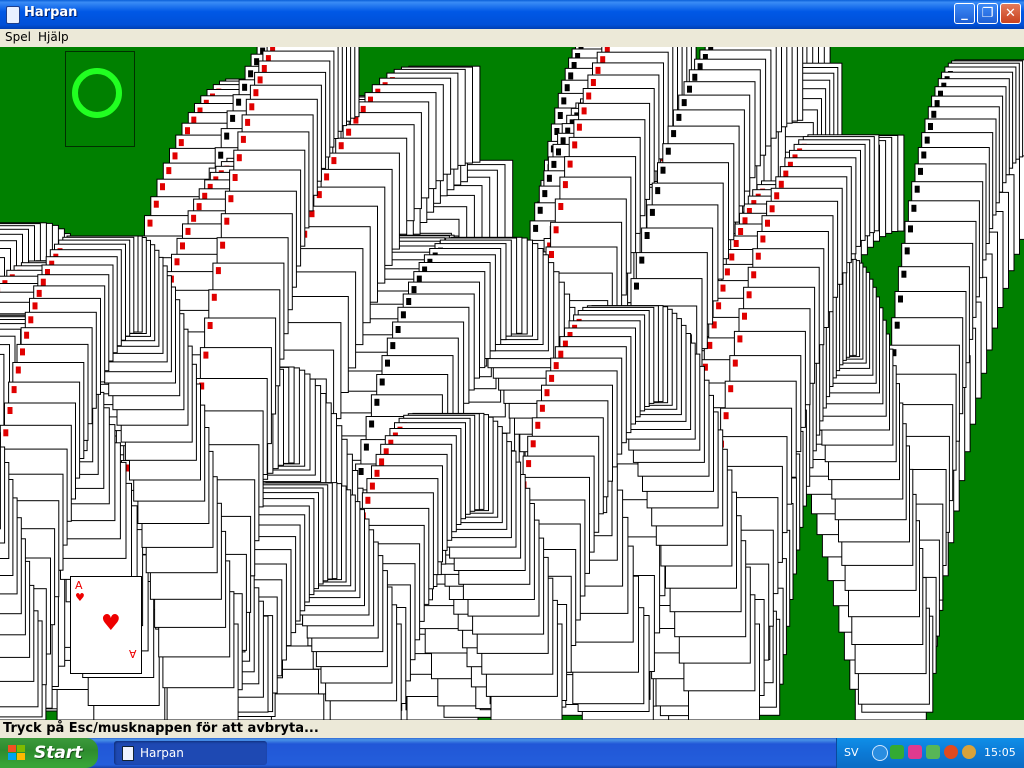  I want to click on start-label: Start, so click(58, 753).